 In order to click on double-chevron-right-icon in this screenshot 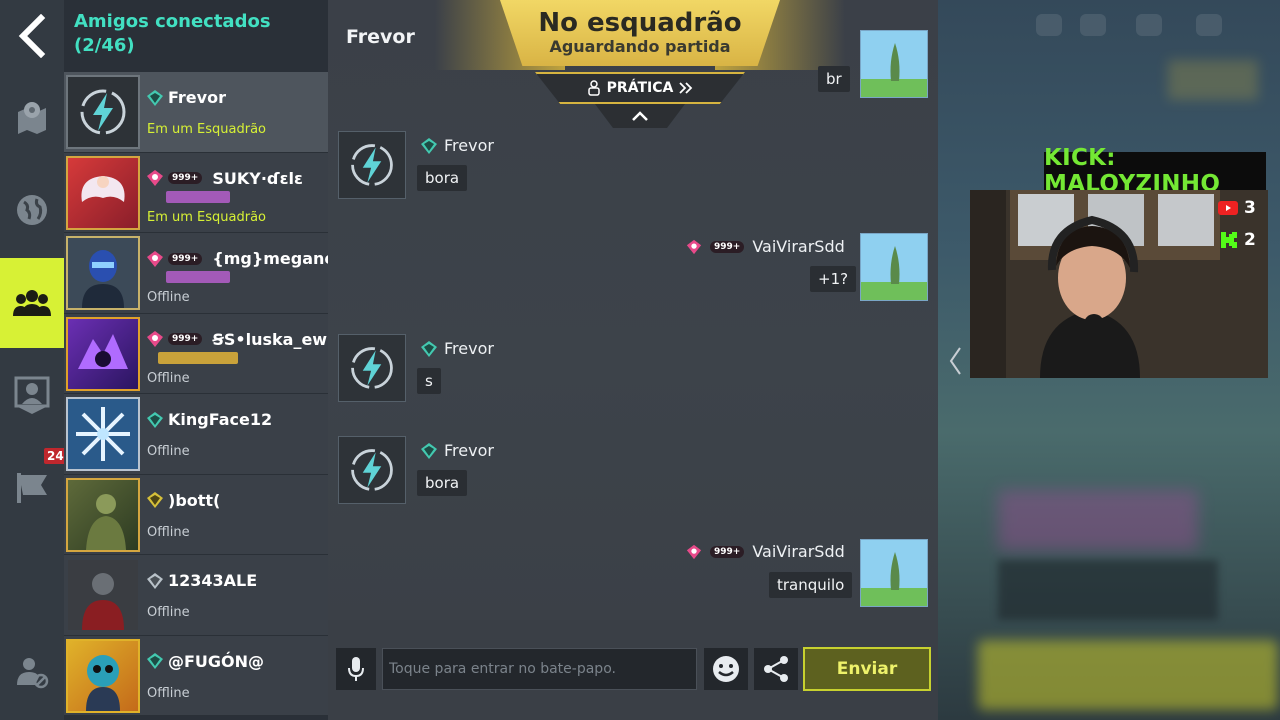, I will do `click(686, 88)`.